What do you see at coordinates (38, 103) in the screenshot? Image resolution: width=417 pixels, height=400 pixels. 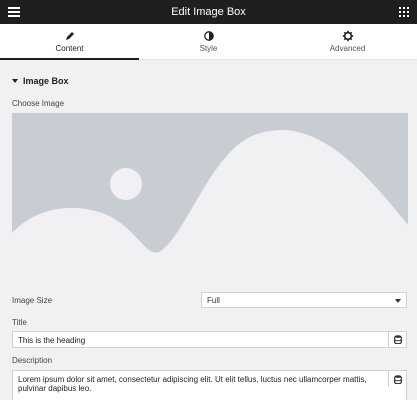 I see `choose-image-label: Choose Image` at bounding box center [38, 103].